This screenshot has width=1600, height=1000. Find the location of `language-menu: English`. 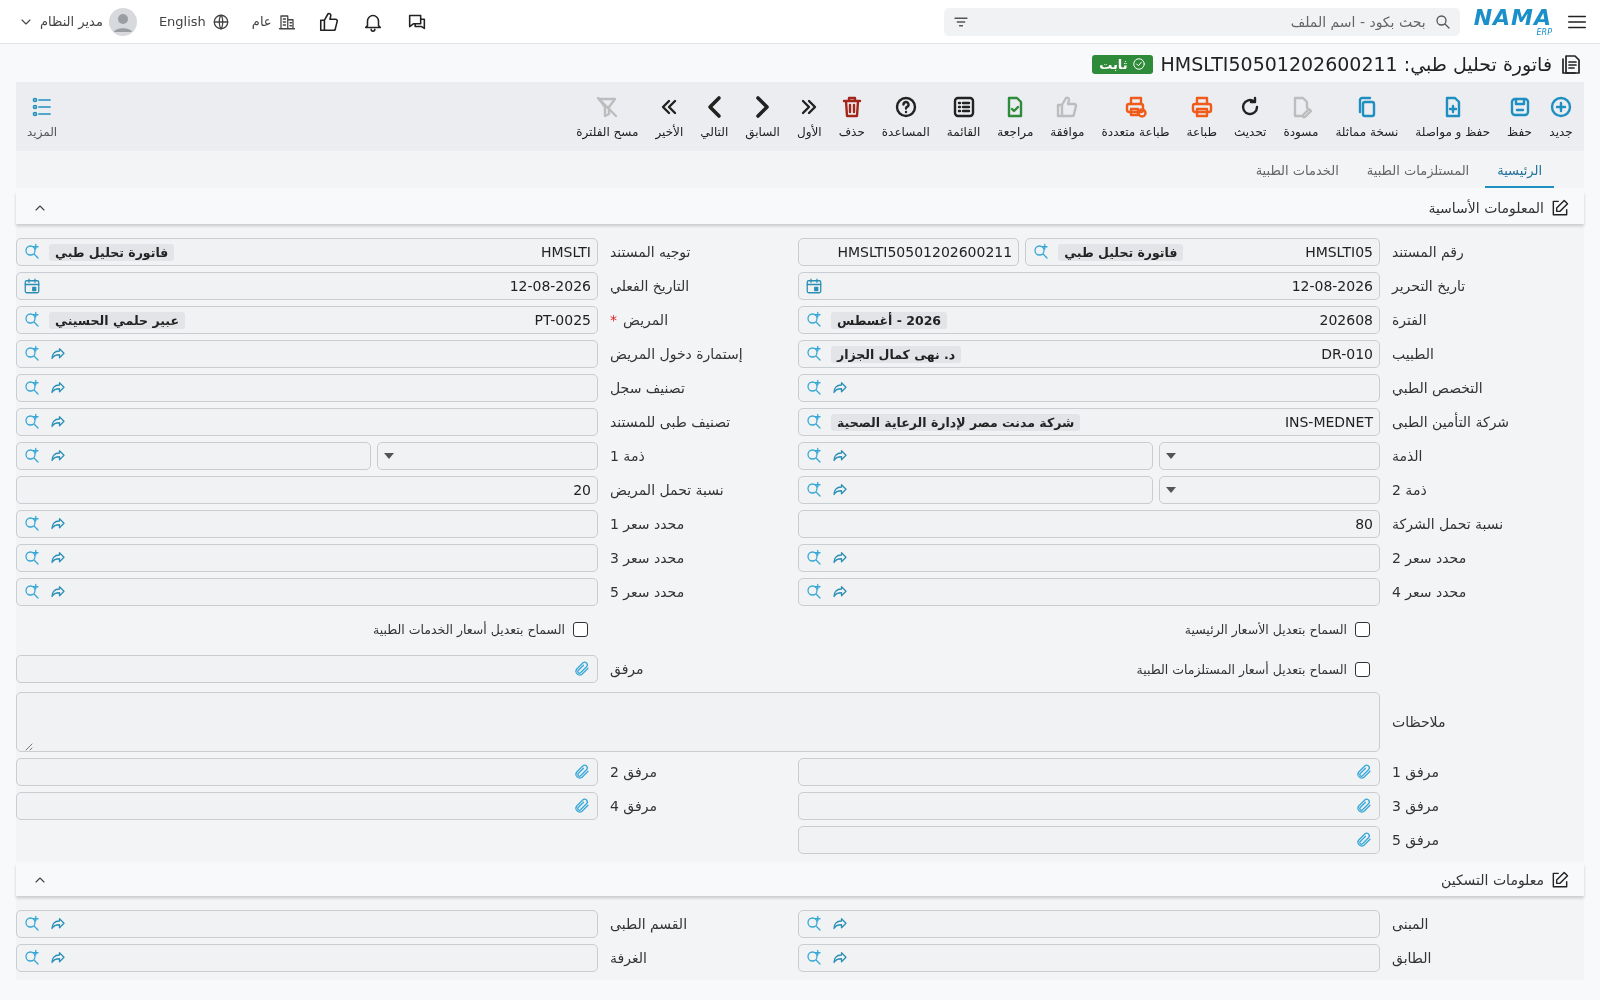

language-menu: English is located at coordinates (194, 21).